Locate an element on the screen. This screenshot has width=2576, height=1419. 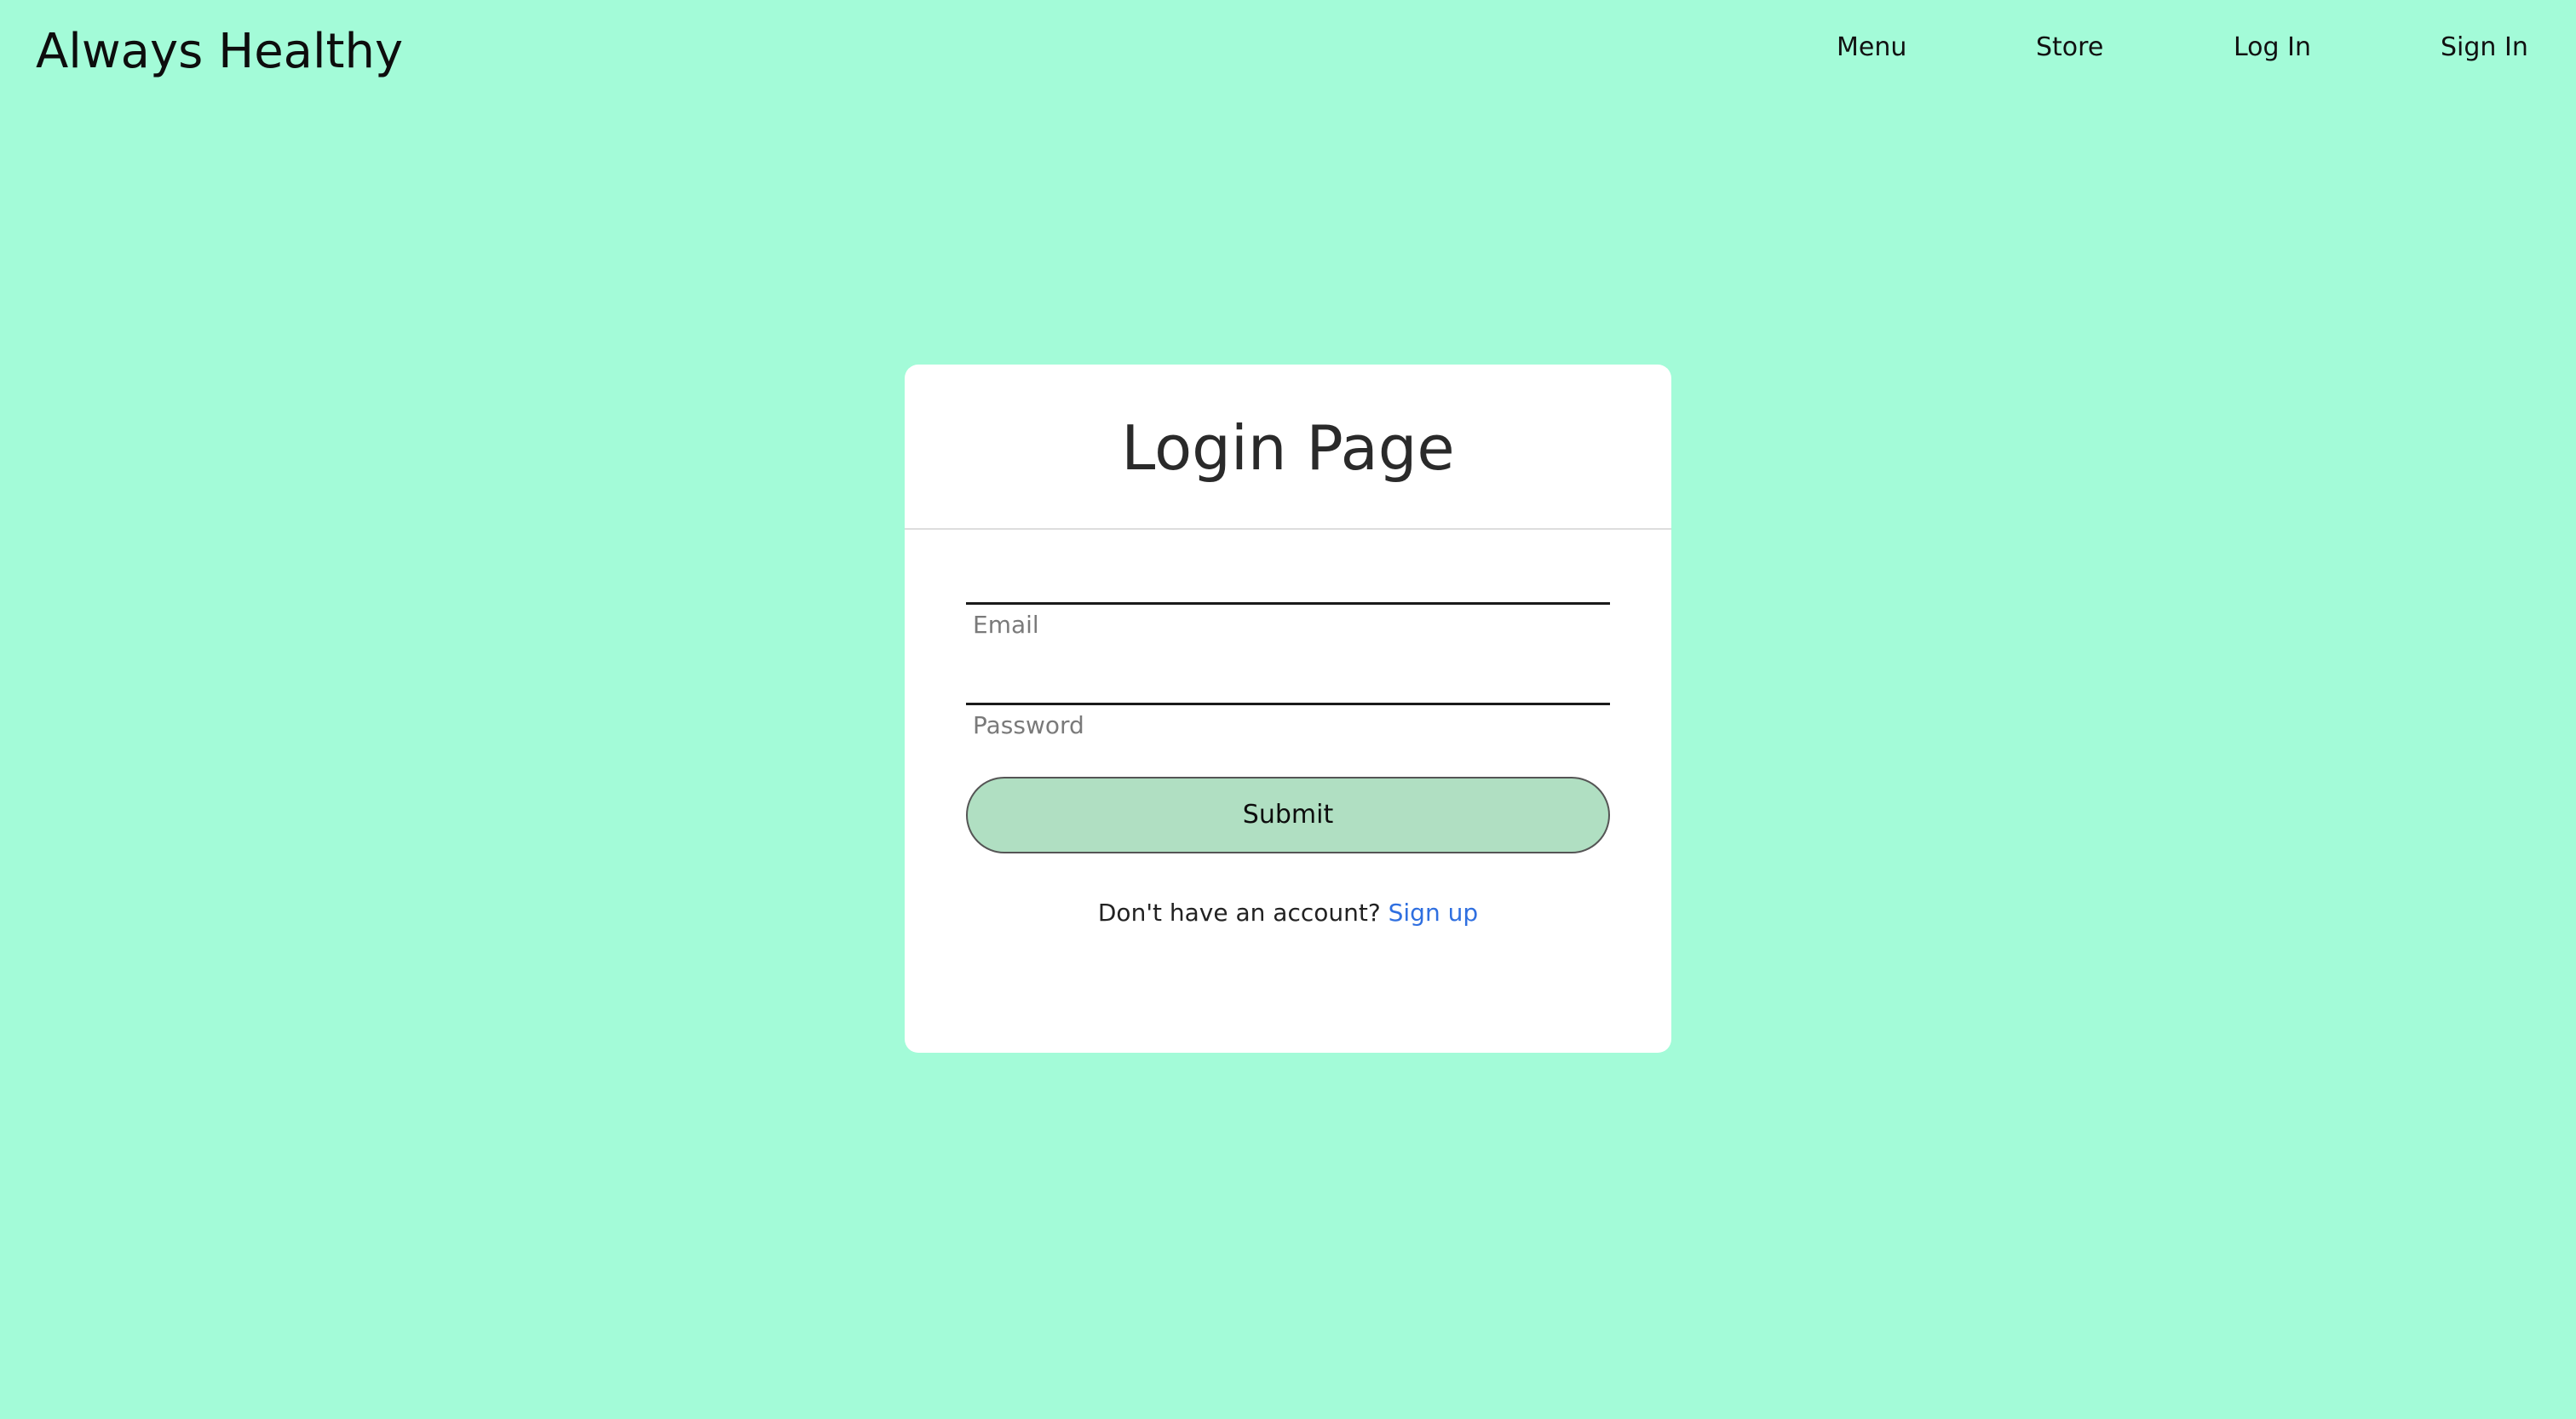
password-label: Password is located at coordinates (1029, 725).